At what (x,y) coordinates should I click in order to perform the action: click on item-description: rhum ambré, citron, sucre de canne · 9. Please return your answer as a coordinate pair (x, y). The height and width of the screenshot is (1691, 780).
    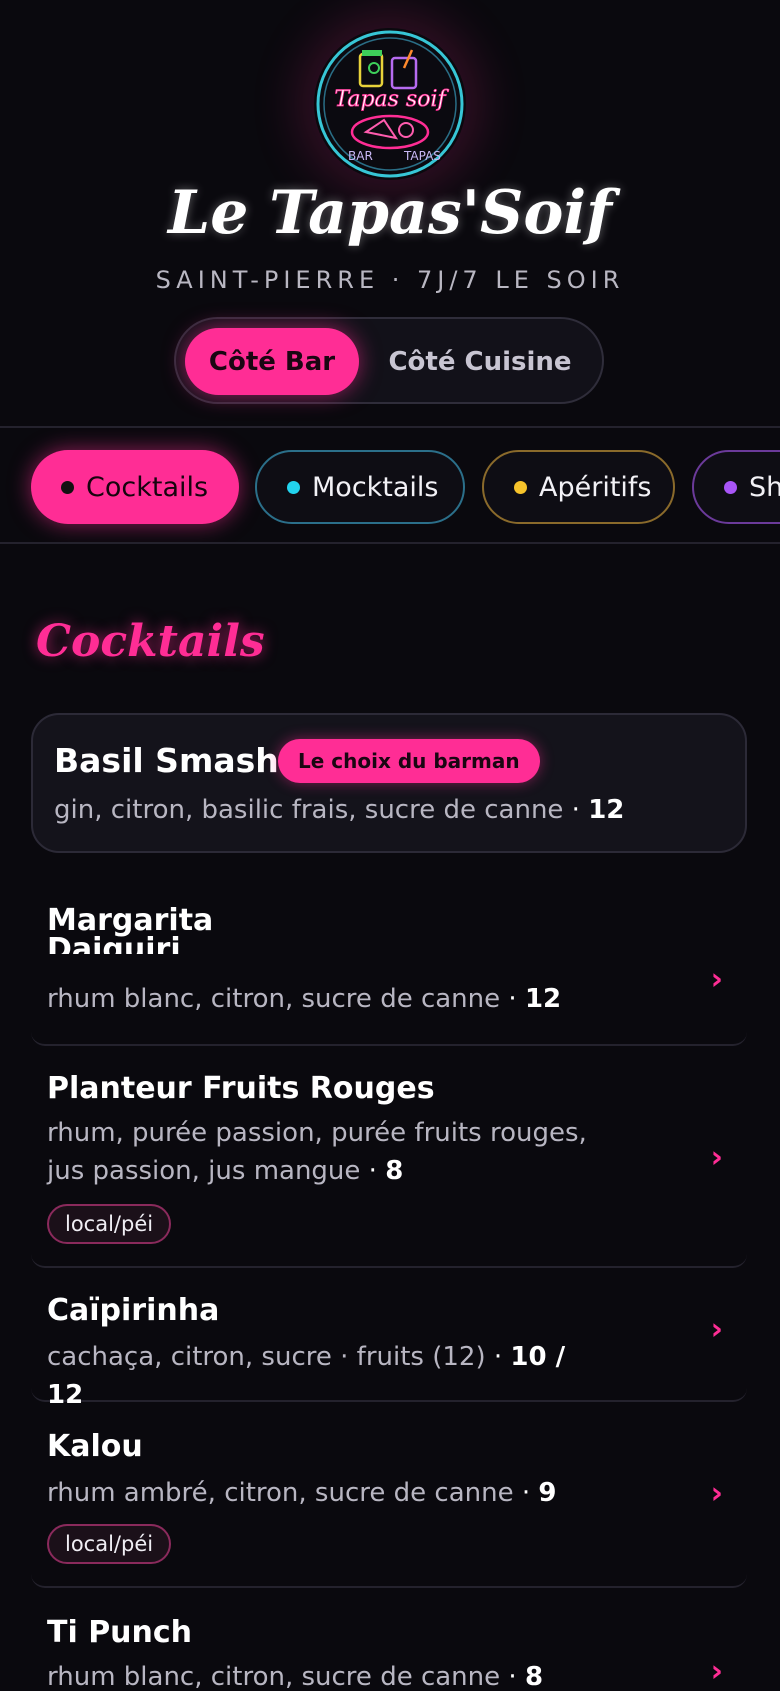
    Looking at the image, I should click on (327, 1493).